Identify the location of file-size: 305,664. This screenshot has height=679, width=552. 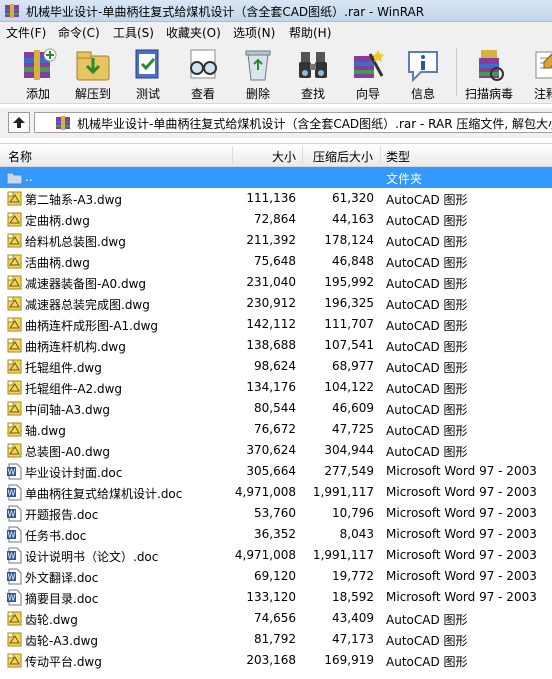
(271, 471).